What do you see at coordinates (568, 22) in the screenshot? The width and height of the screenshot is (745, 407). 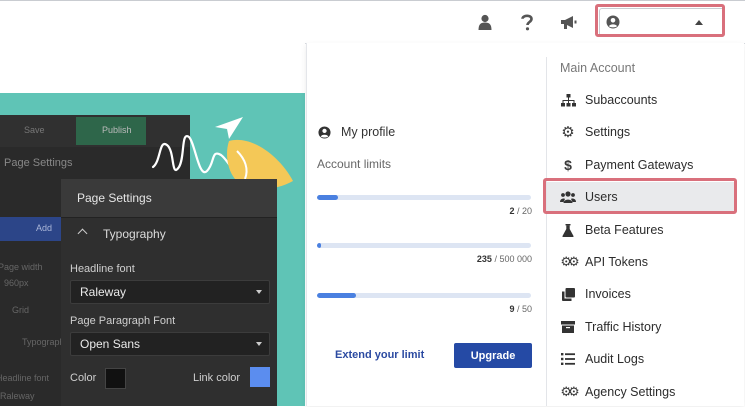 I see `announcement-icon` at bounding box center [568, 22].